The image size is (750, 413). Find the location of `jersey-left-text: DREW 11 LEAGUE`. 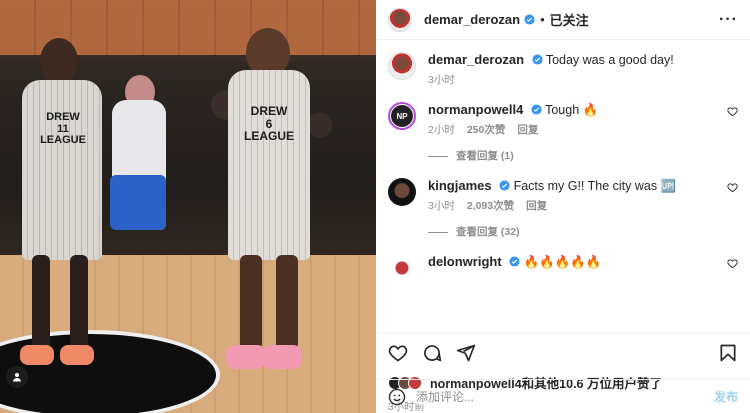

jersey-left-text: DREW 11 LEAGUE is located at coordinates (63, 129).